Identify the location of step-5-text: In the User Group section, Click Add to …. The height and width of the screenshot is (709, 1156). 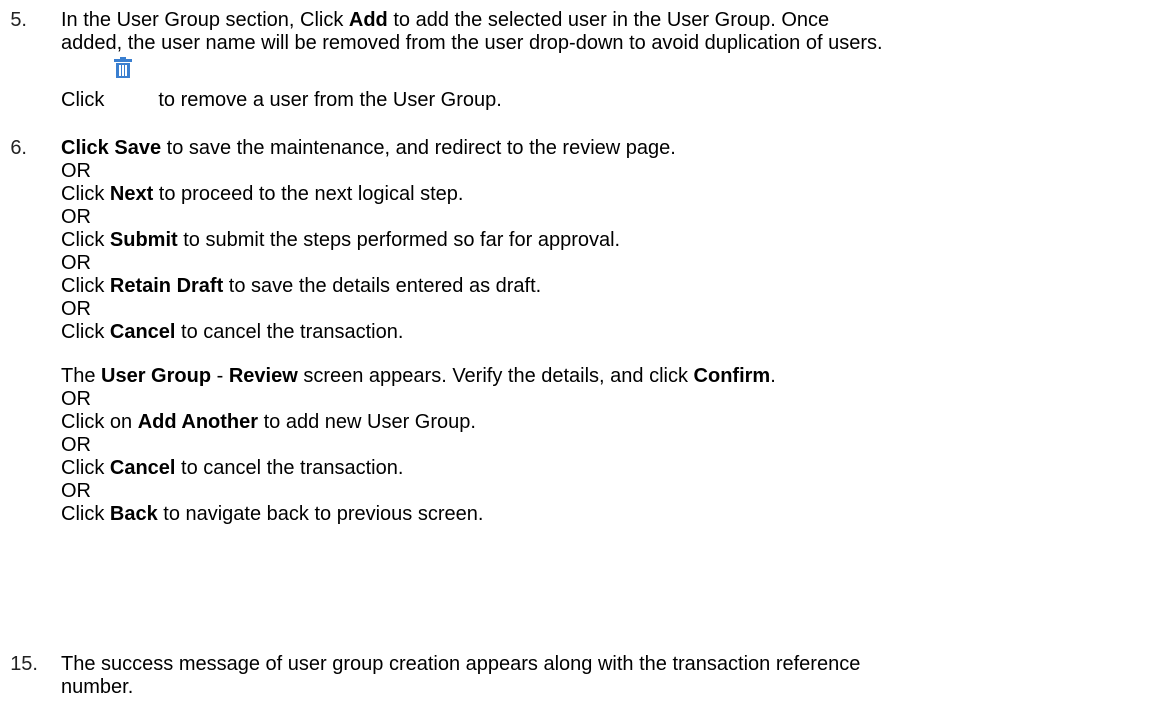
(472, 32).